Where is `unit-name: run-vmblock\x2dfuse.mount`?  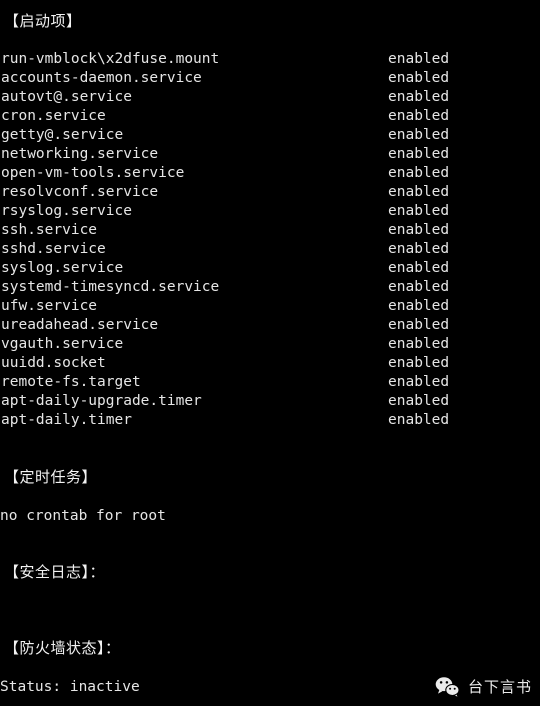
unit-name: run-vmblock\x2dfuse.mount is located at coordinates (110, 59).